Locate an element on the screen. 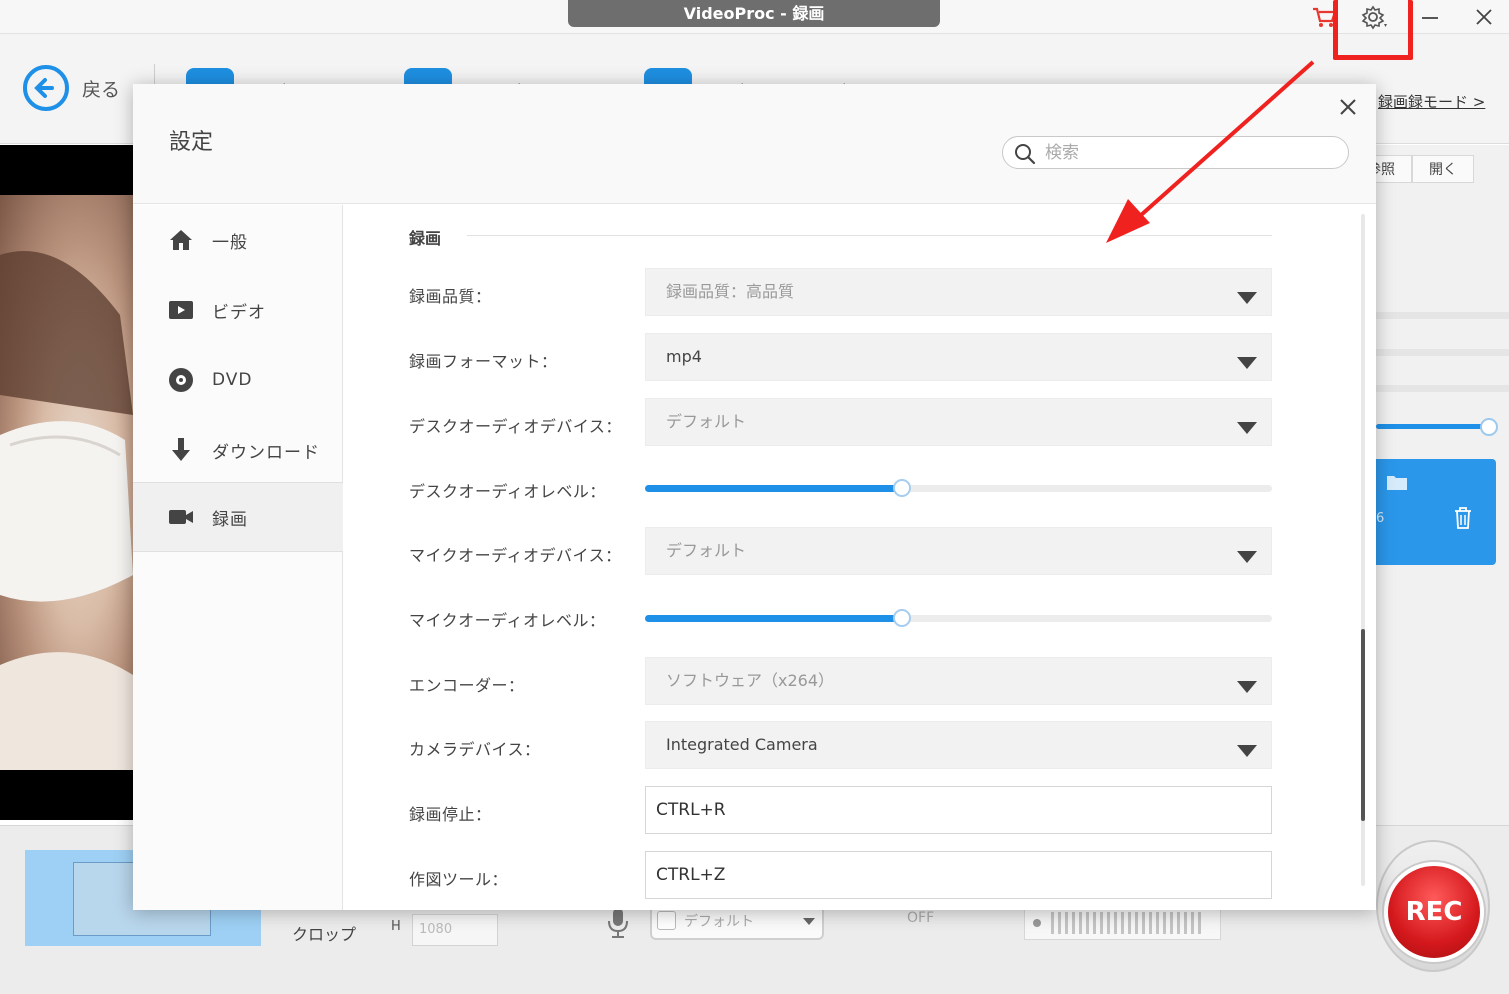  camera-icon is located at coordinates (181, 517).